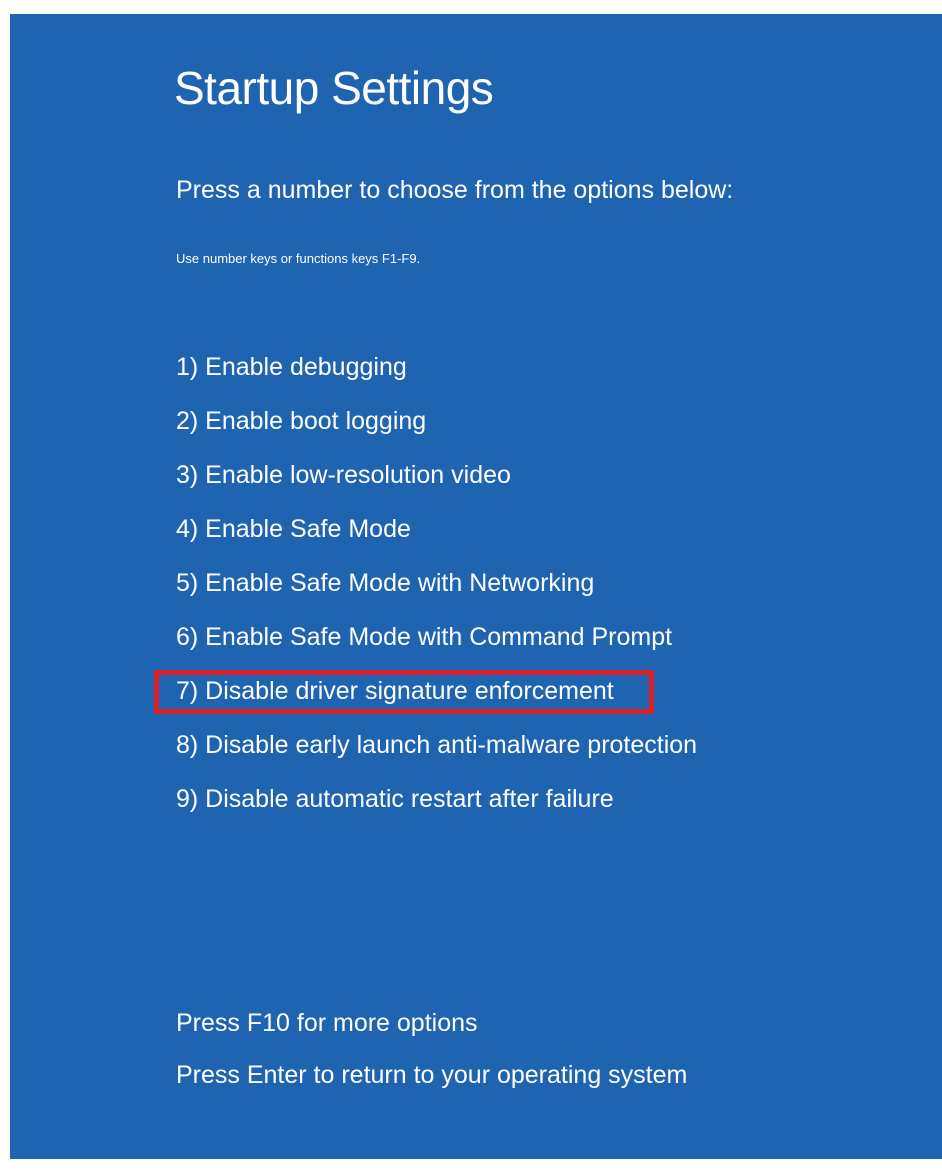 The height and width of the screenshot is (1173, 942). Describe the element at coordinates (436, 533) in the screenshot. I see `option-enable-safe-mode: 4) Enable Safe Mode` at that location.